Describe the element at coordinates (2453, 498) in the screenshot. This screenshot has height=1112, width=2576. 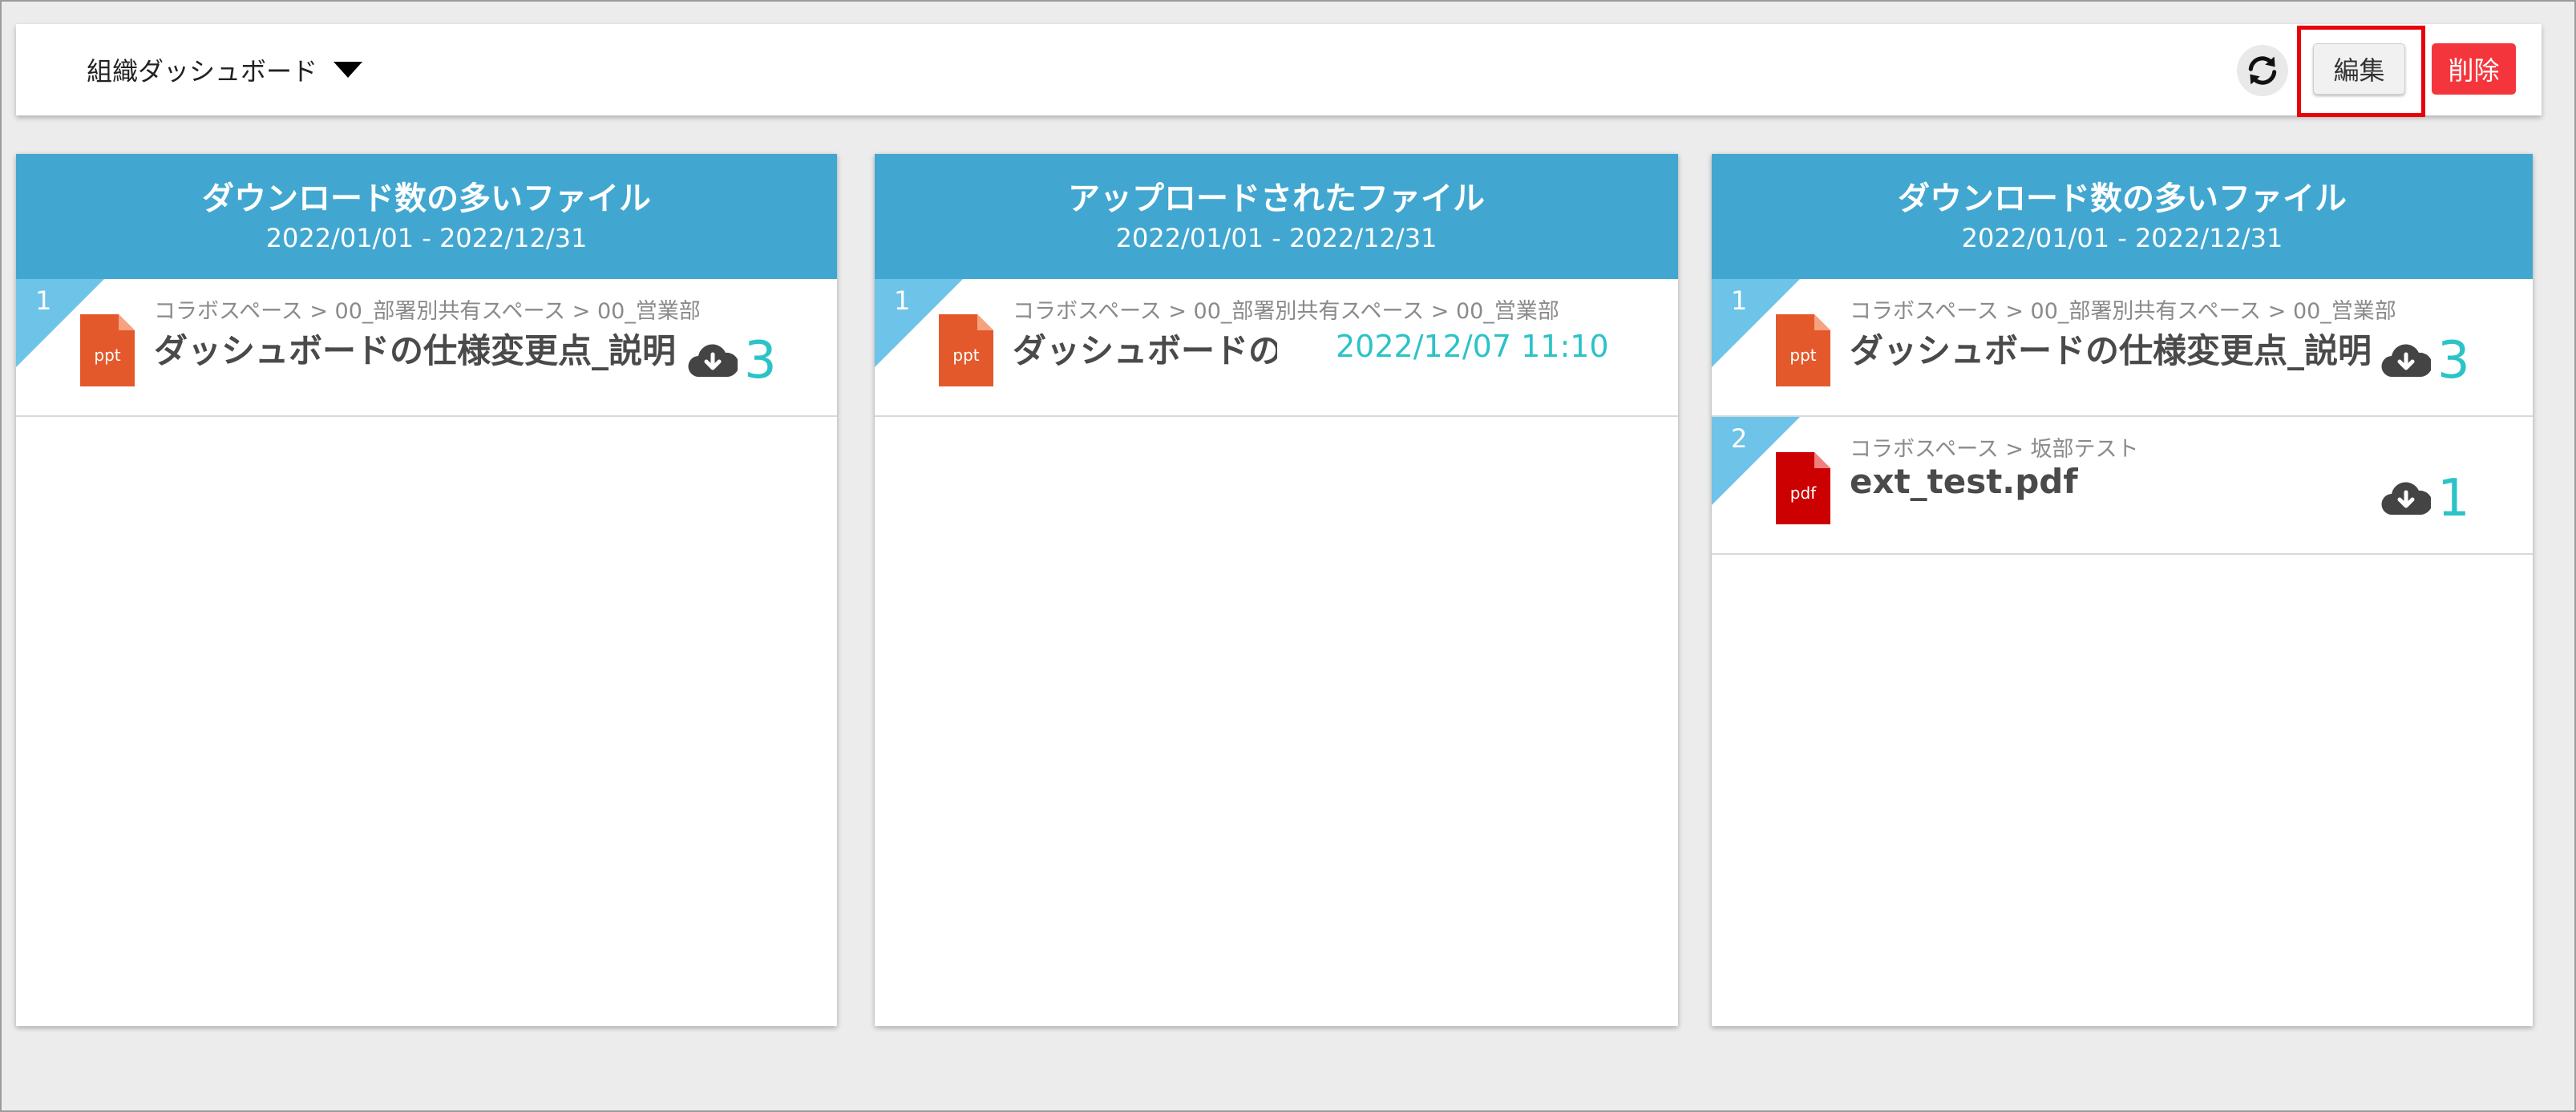
I see `download-count: 1` at that location.